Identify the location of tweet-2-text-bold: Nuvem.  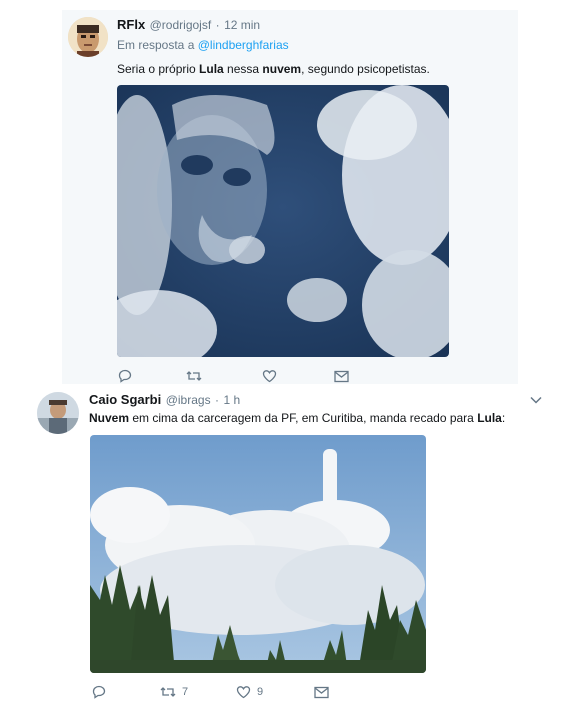
(109, 418).